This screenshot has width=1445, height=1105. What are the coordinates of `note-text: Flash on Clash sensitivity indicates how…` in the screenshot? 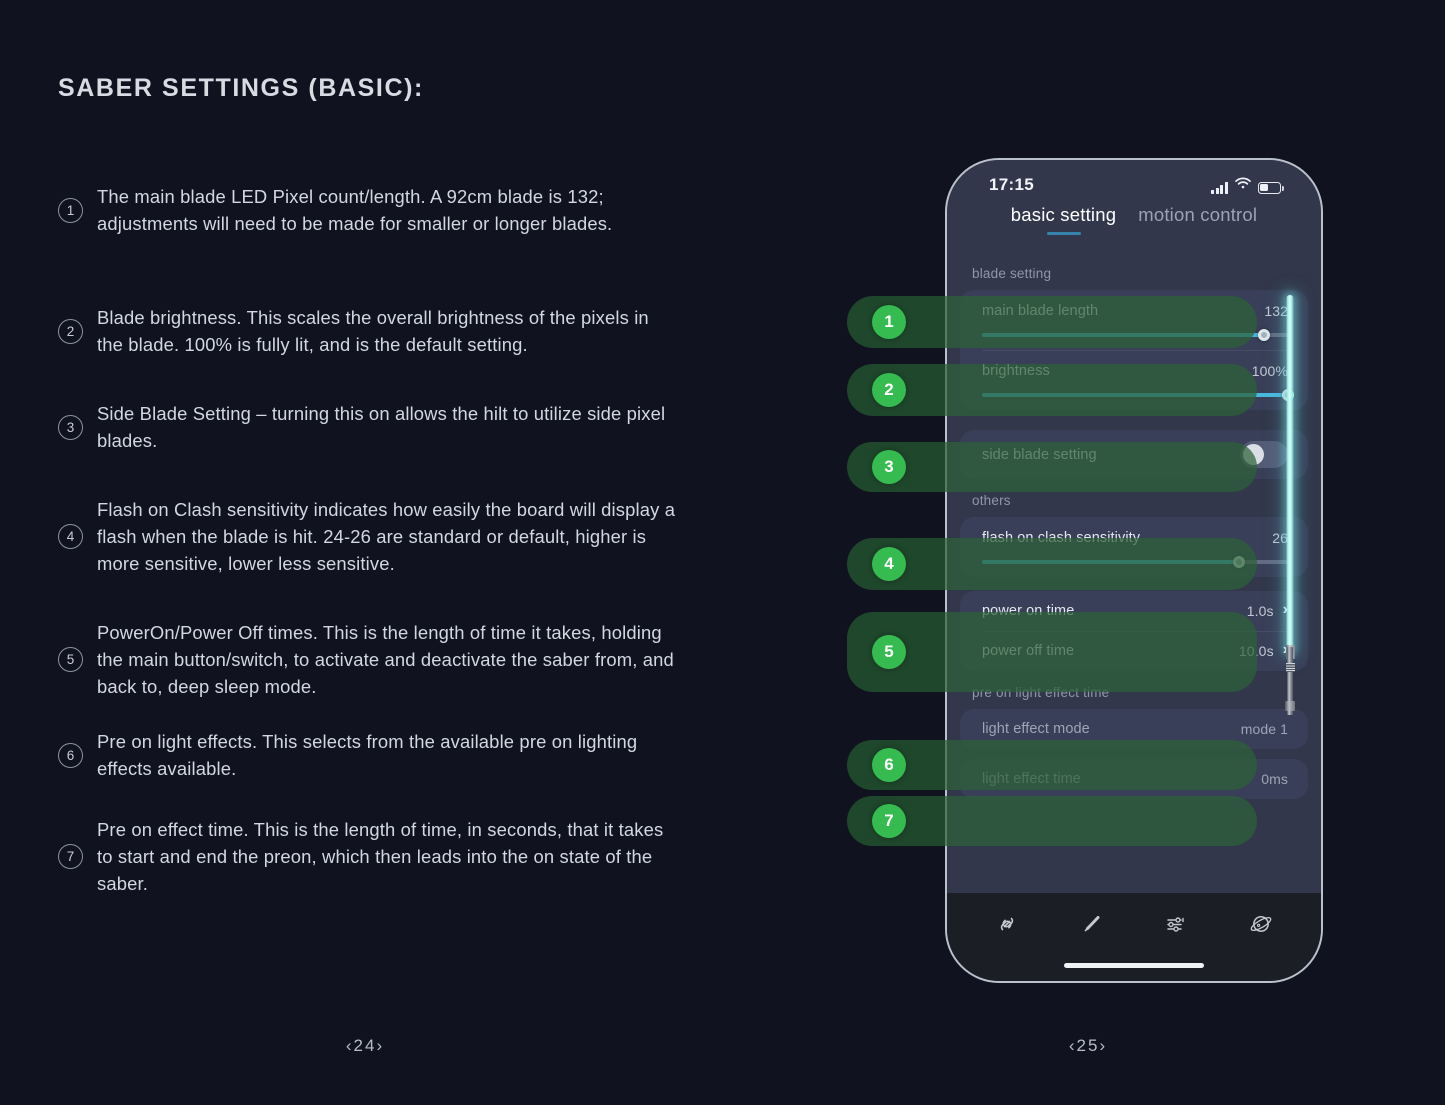 It's located at (386, 536).